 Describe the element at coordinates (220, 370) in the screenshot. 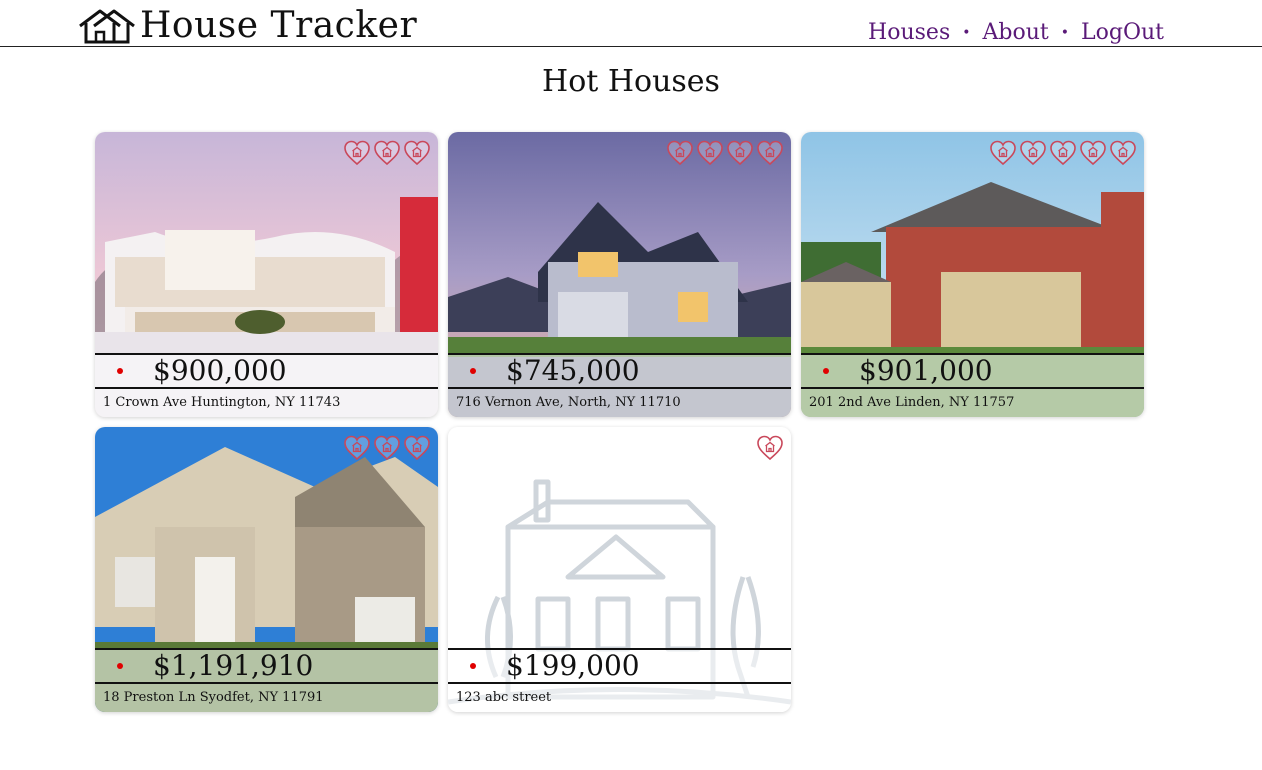

I see `house-price: $900,000` at that location.